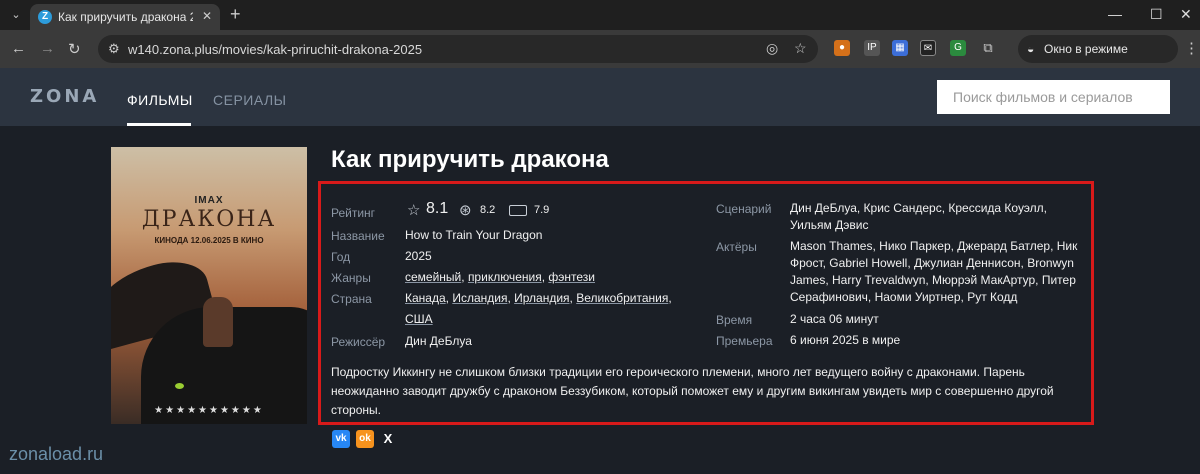 This screenshot has height=474, width=1200. What do you see at coordinates (988, 48) in the screenshot?
I see `extensions-puzzle-icon: ⧉` at bounding box center [988, 48].